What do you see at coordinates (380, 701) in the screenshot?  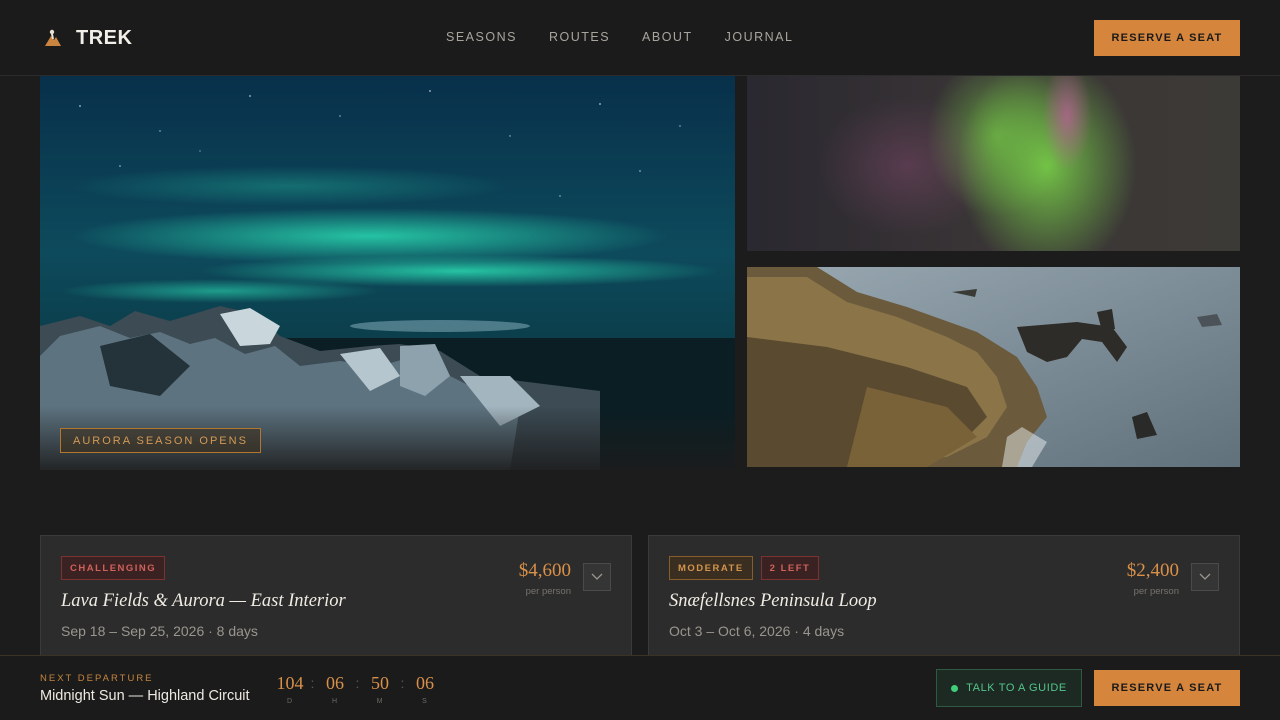 I see `countdown-unit: M` at bounding box center [380, 701].